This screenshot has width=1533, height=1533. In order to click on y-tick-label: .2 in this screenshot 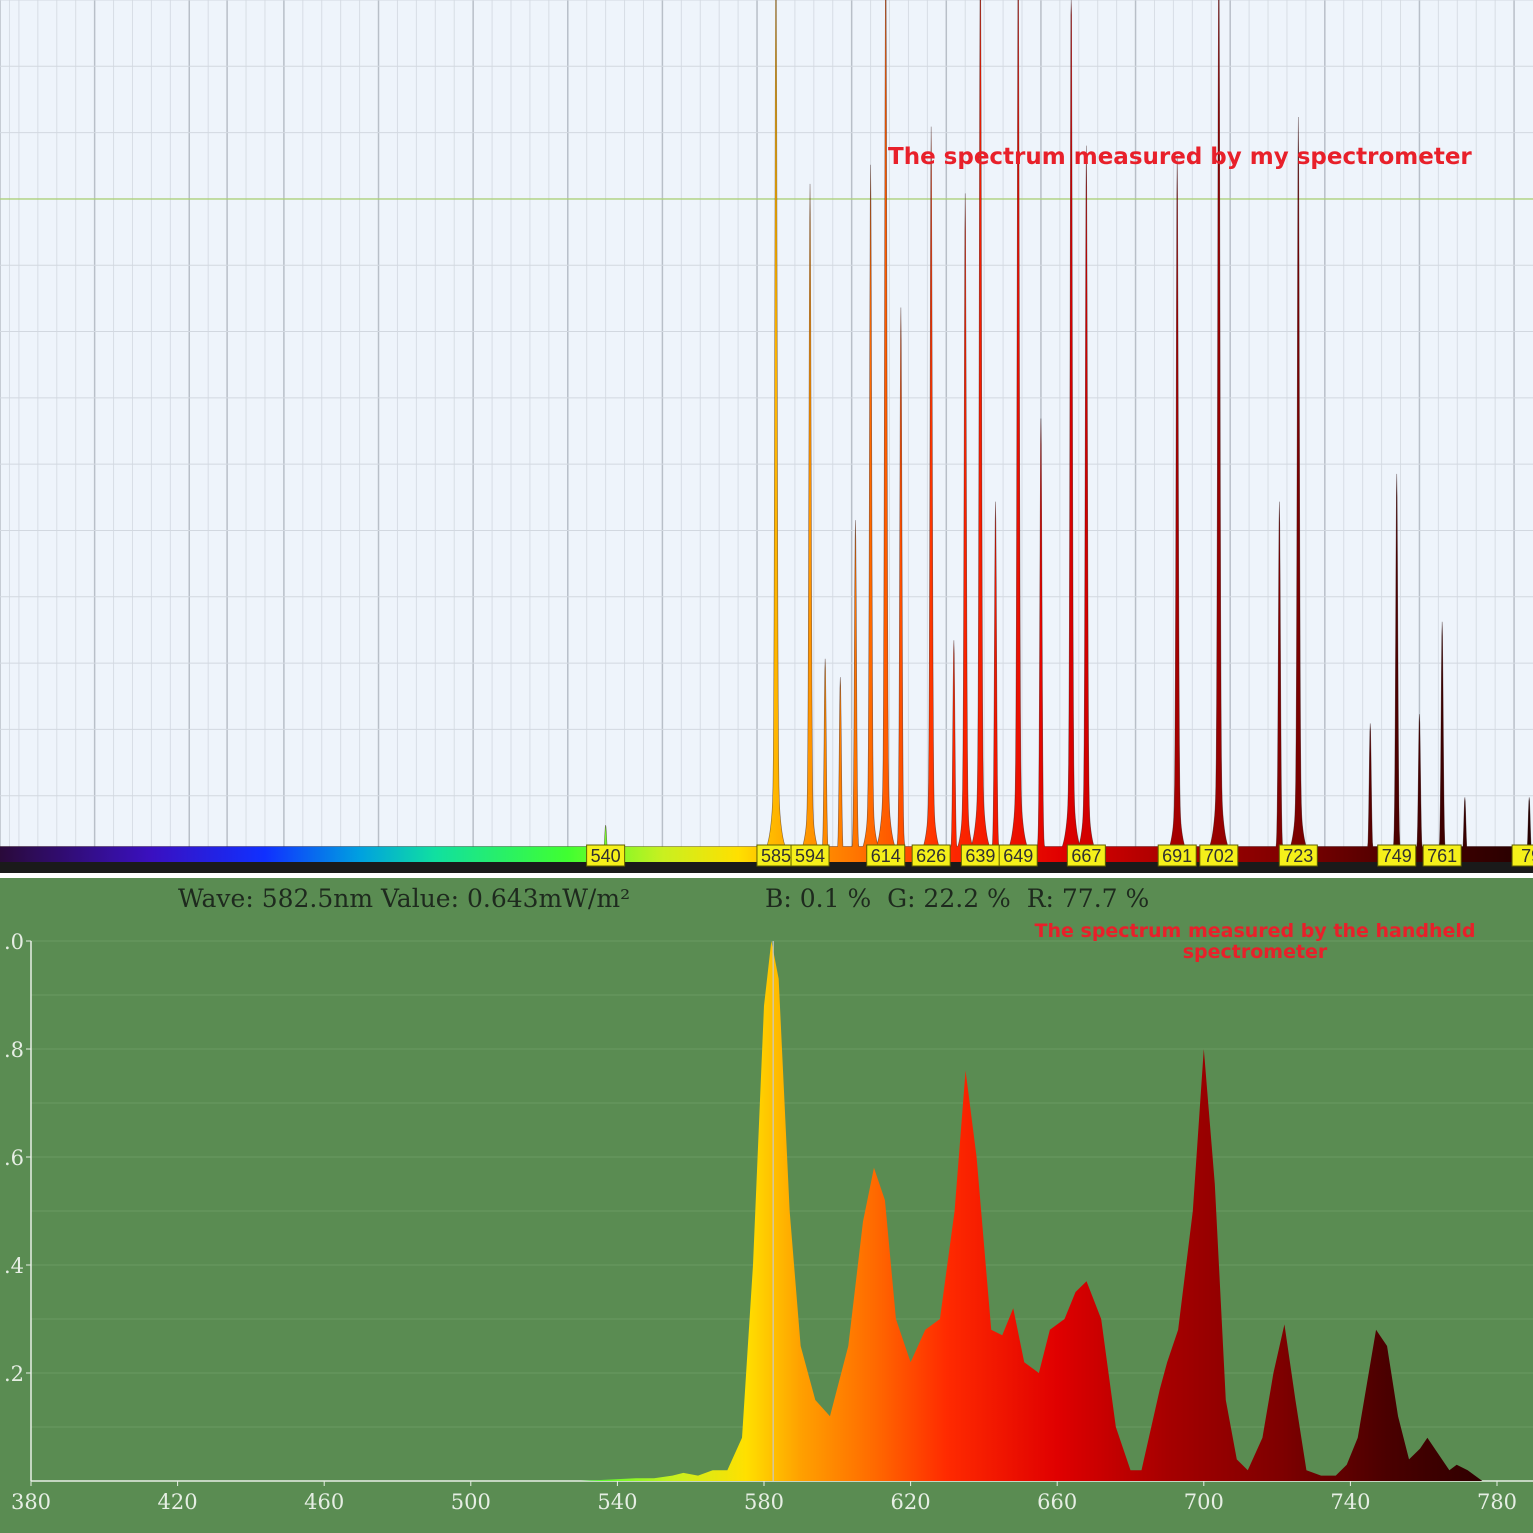, I will do `click(14, 1374)`.